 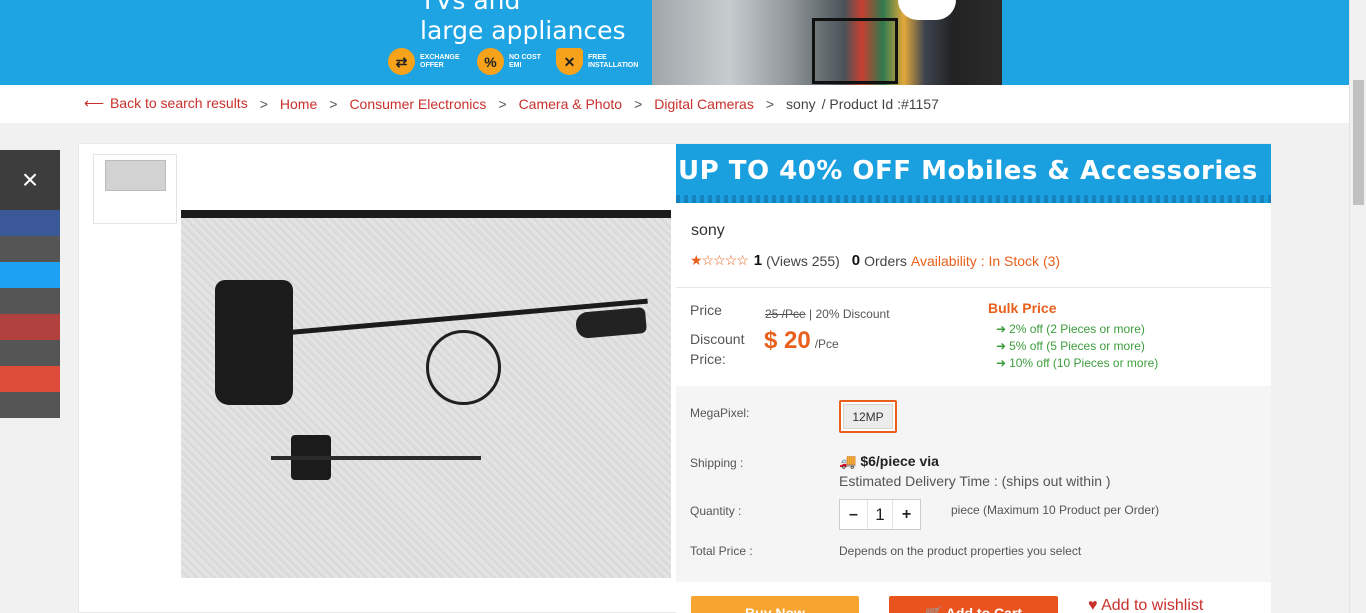 I want to click on megapixel-option-selected: 12MP, so click(x=868, y=416).